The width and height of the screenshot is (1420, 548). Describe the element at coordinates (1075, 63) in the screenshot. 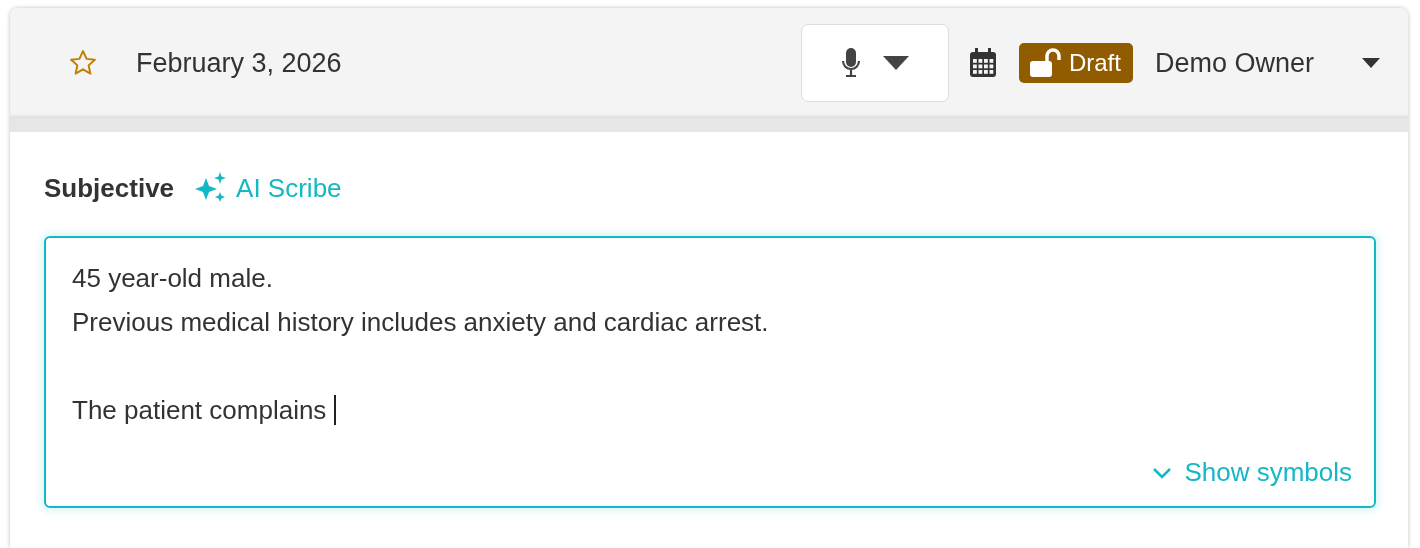

I see `status-badge: Draft` at that location.